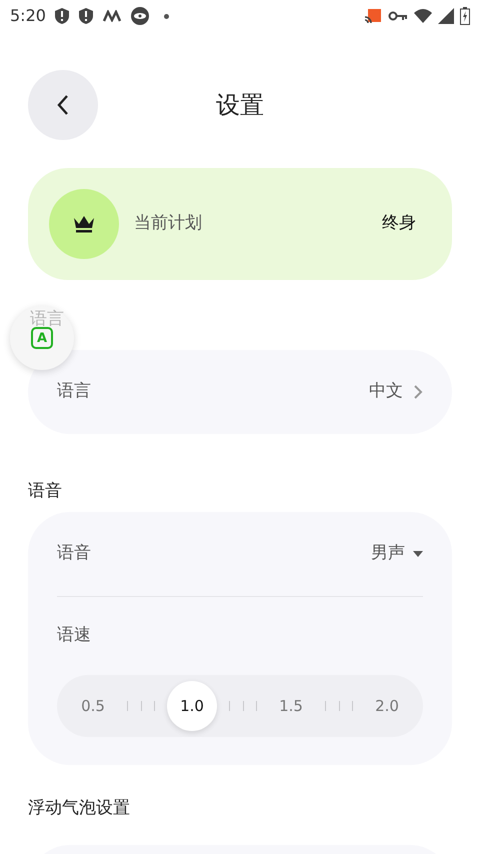 The height and width of the screenshot is (854, 480). What do you see at coordinates (42, 338) in the screenshot?
I see `translate-badge: A` at bounding box center [42, 338].